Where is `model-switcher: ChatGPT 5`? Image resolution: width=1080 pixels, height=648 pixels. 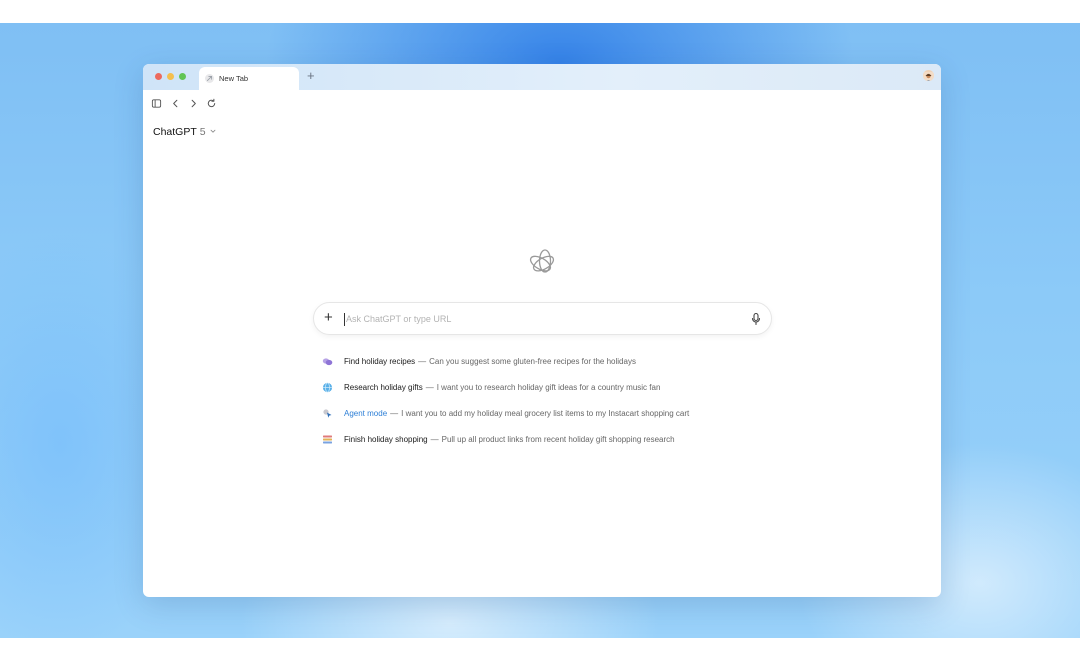 model-switcher: ChatGPT 5 is located at coordinates (185, 132).